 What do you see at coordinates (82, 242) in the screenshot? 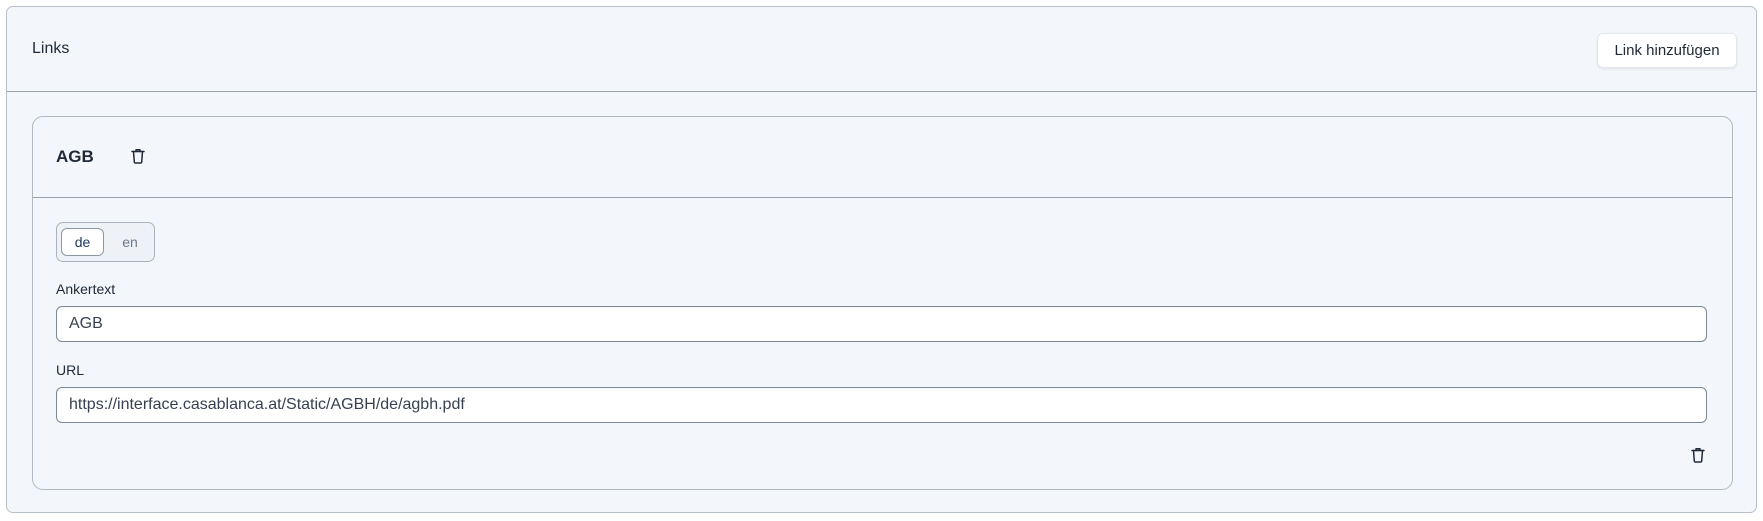
I see `lang-tab-de: de` at bounding box center [82, 242].